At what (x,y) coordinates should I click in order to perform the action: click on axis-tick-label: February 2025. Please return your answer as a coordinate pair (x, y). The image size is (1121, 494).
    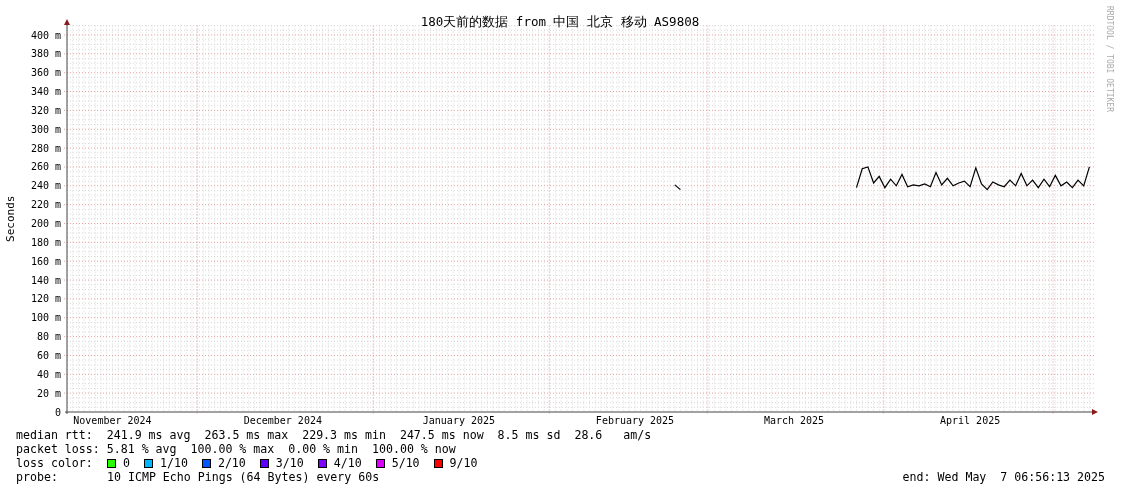
    Looking at the image, I should click on (635, 420).